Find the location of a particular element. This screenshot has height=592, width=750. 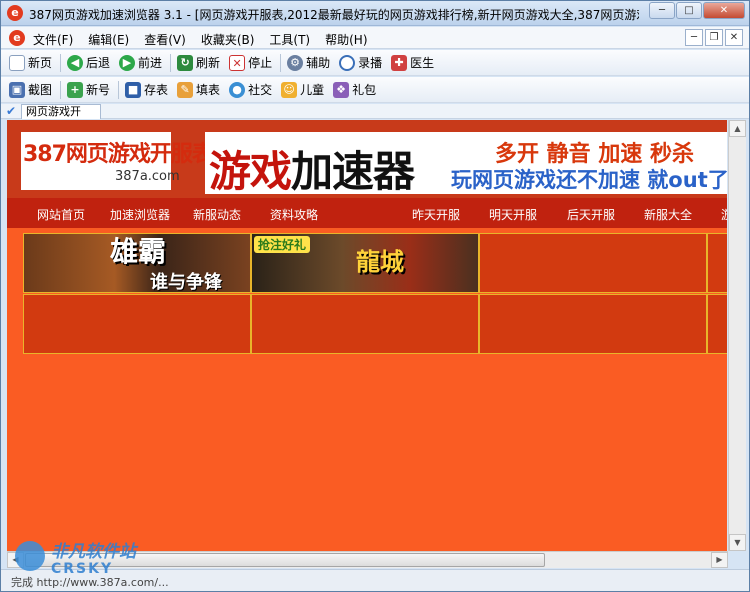

accelerator-banner: 游戏加速器 多开 静音 加速 秒杀 玩网页游戏还不加速 就out了 is located at coordinates (466, 164).